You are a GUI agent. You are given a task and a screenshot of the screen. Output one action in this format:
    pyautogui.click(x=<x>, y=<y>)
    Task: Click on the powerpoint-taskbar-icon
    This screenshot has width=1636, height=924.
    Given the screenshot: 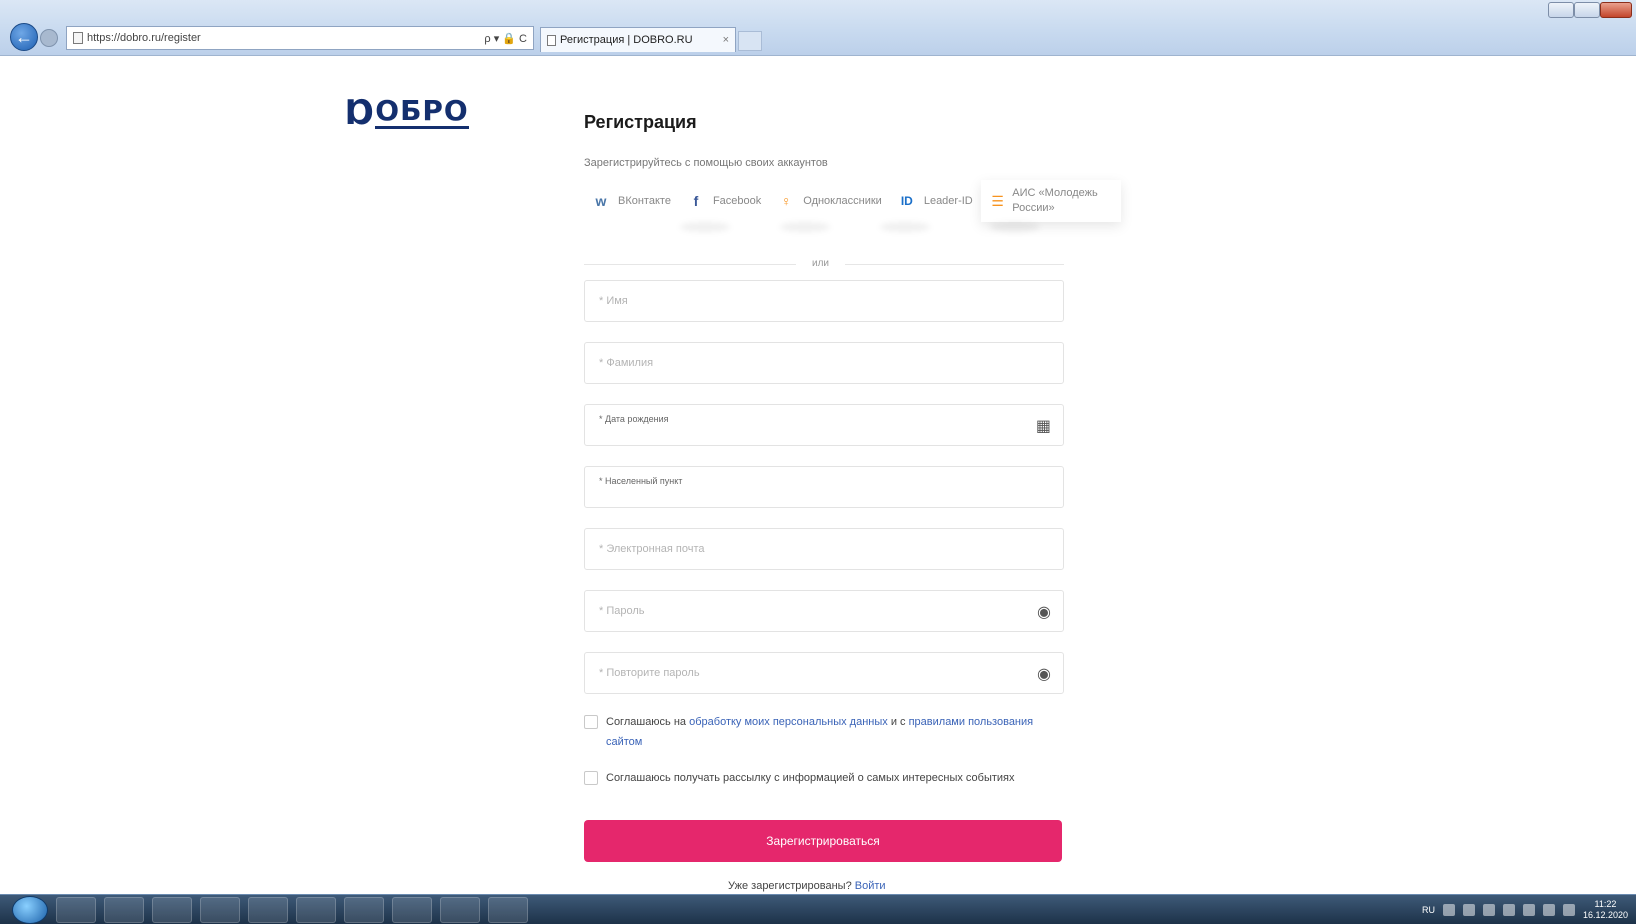 What is the action you would take?
    pyautogui.click(x=508, y=909)
    